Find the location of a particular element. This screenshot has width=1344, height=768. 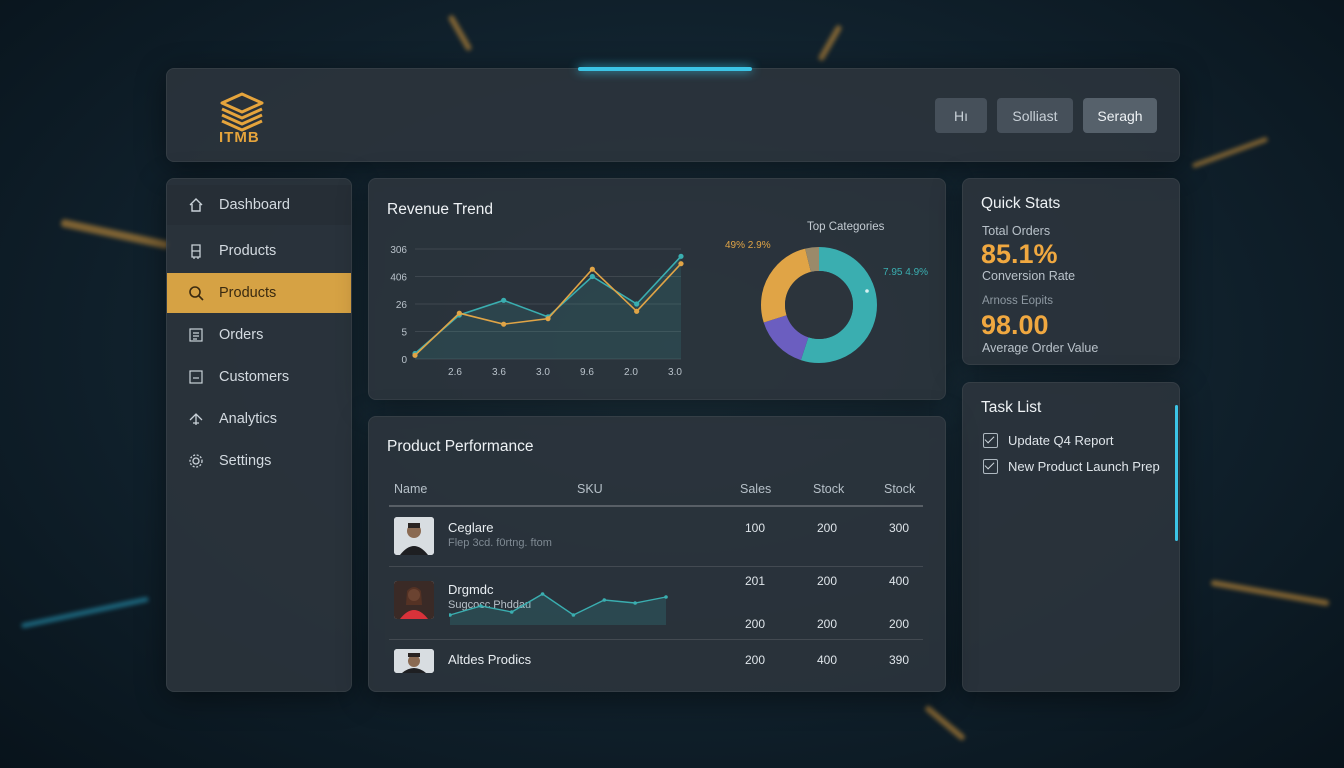

task-scrollbar is located at coordinates (1176, 473).